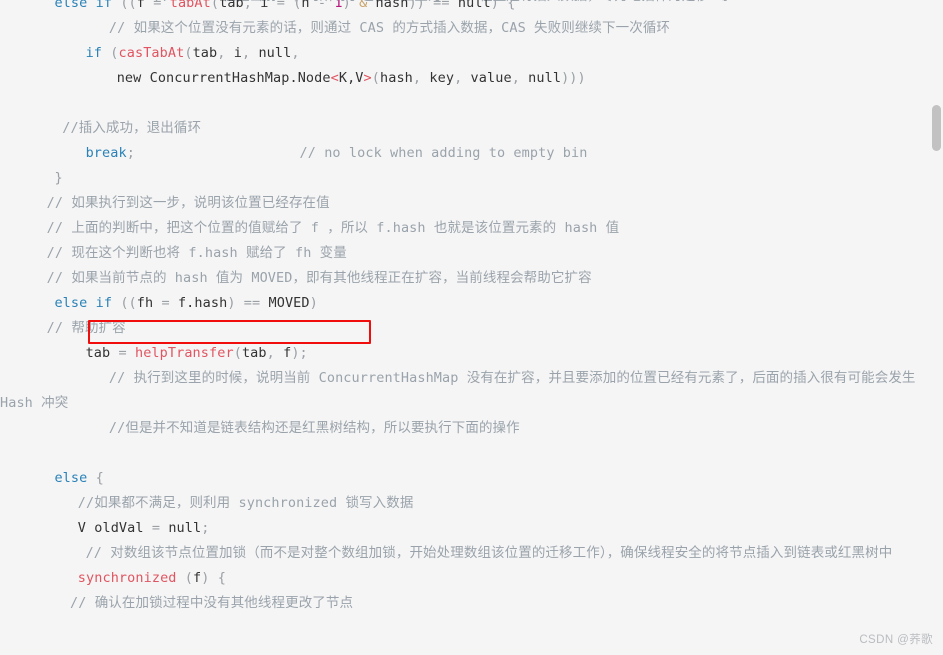  Describe the element at coordinates (223, 78) in the screenshot. I see `line-new-node-tok-0: new ConcurrentHashMap.Node` at that location.